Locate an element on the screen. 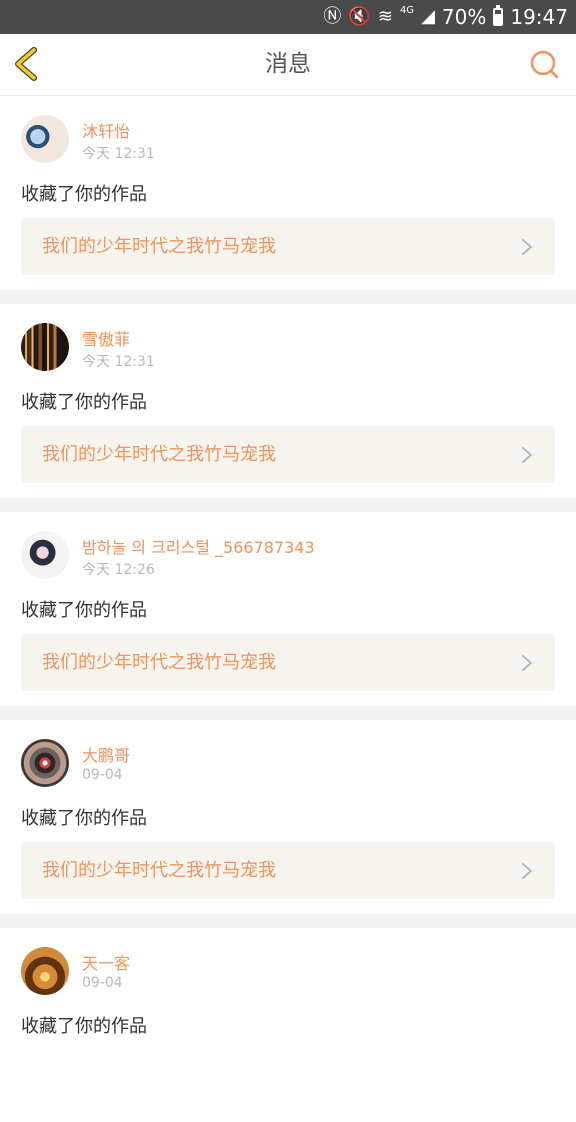 Image resolution: width=576 pixels, height=1122 pixels. username: 沐轩怡 is located at coordinates (106, 130).